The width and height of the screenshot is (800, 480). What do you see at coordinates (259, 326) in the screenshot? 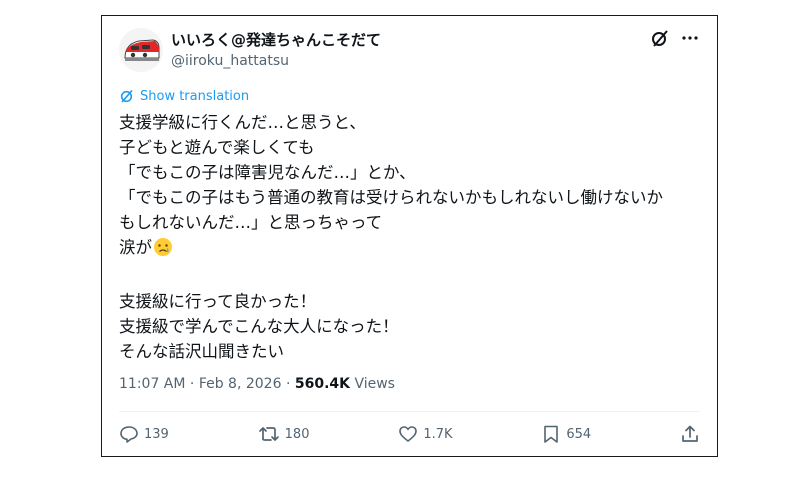
I see `tweet-line: 支援級で学んでこんな大人になった！` at bounding box center [259, 326].